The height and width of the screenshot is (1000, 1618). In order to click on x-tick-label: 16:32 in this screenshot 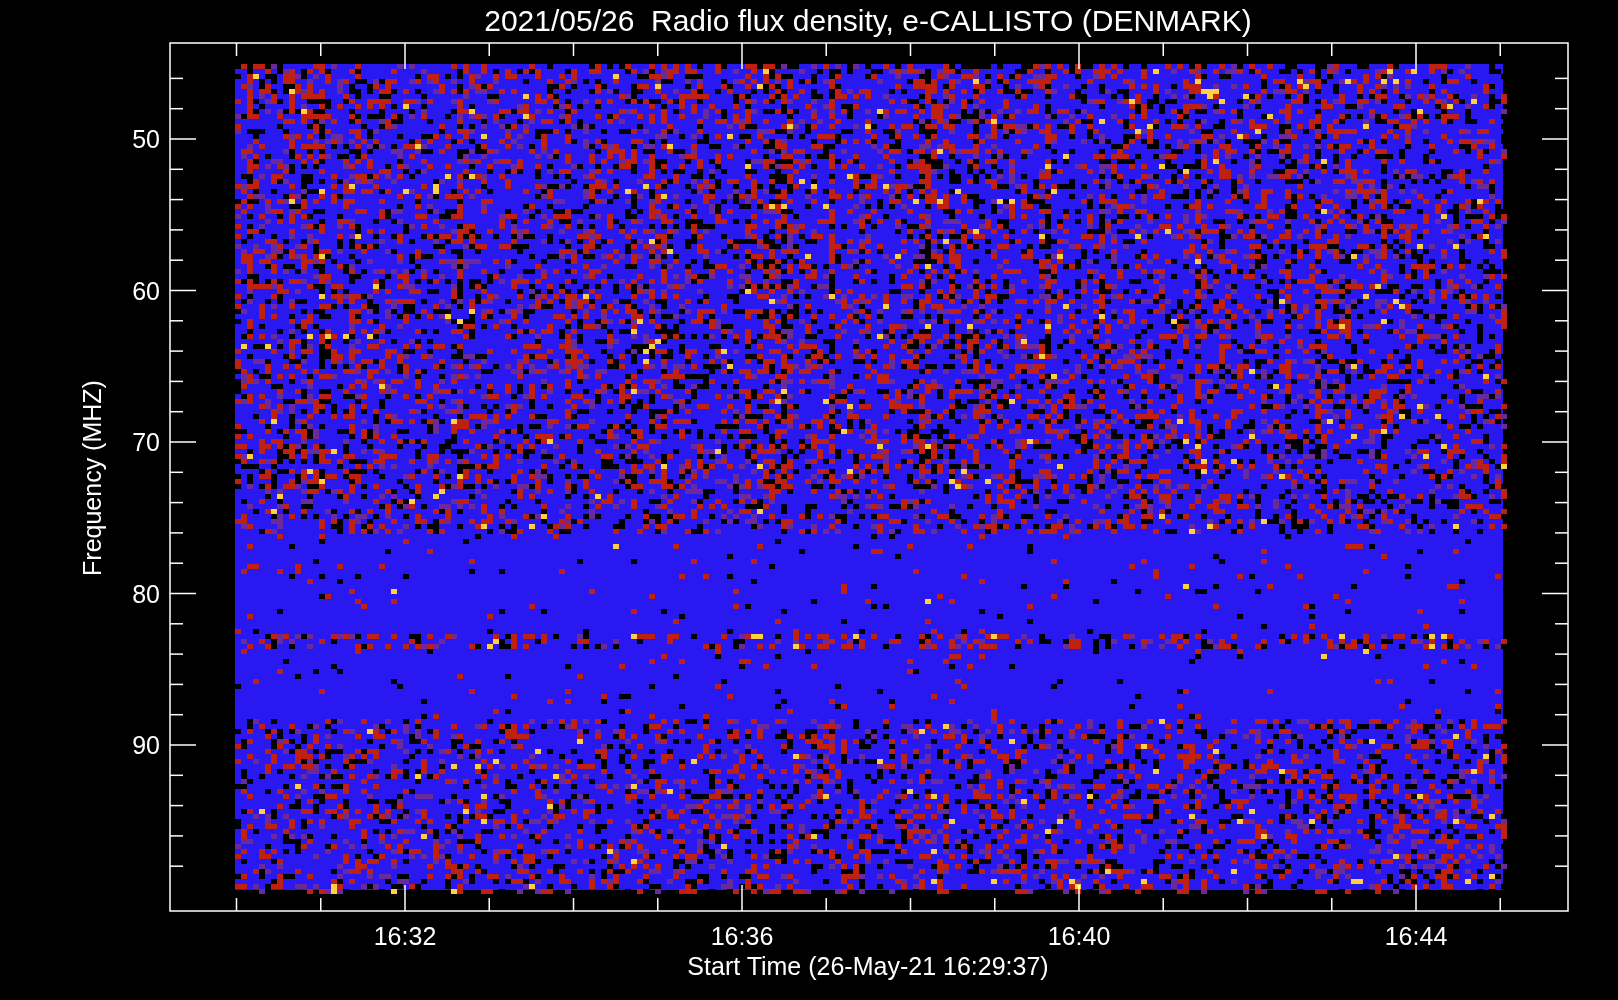, I will do `click(405, 936)`.